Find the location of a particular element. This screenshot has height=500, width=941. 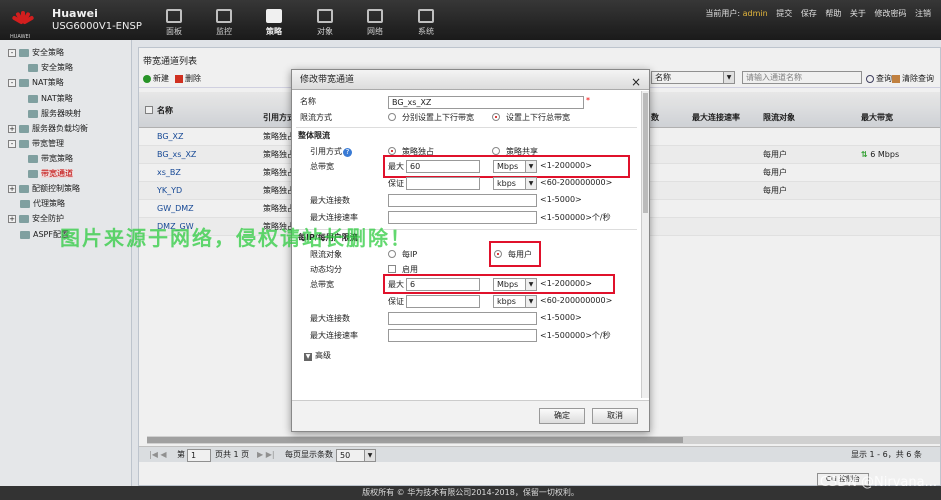

expand-arrow-icon: ▼ is located at coordinates (308, 357).